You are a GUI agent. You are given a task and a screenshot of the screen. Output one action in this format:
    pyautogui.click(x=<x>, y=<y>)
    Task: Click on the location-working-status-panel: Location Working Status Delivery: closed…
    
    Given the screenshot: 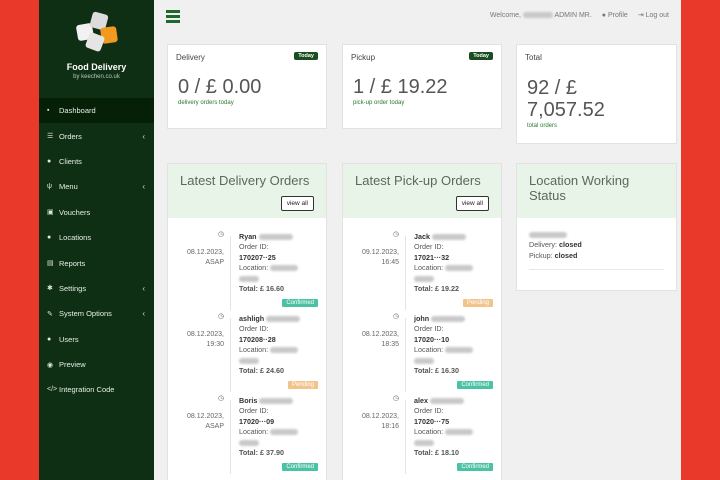 What is the action you would take?
    pyautogui.click(x=596, y=227)
    